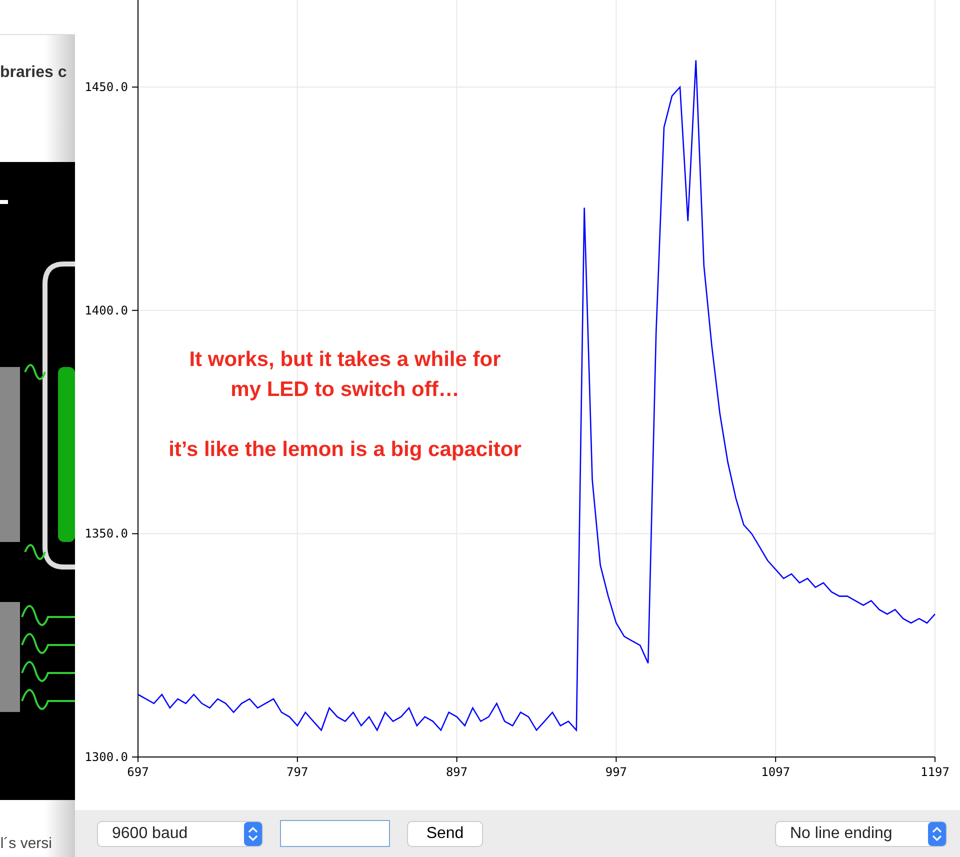  What do you see at coordinates (297, 772) in the screenshot?
I see `x-tick-label: 797` at bounding box center [297, 772].